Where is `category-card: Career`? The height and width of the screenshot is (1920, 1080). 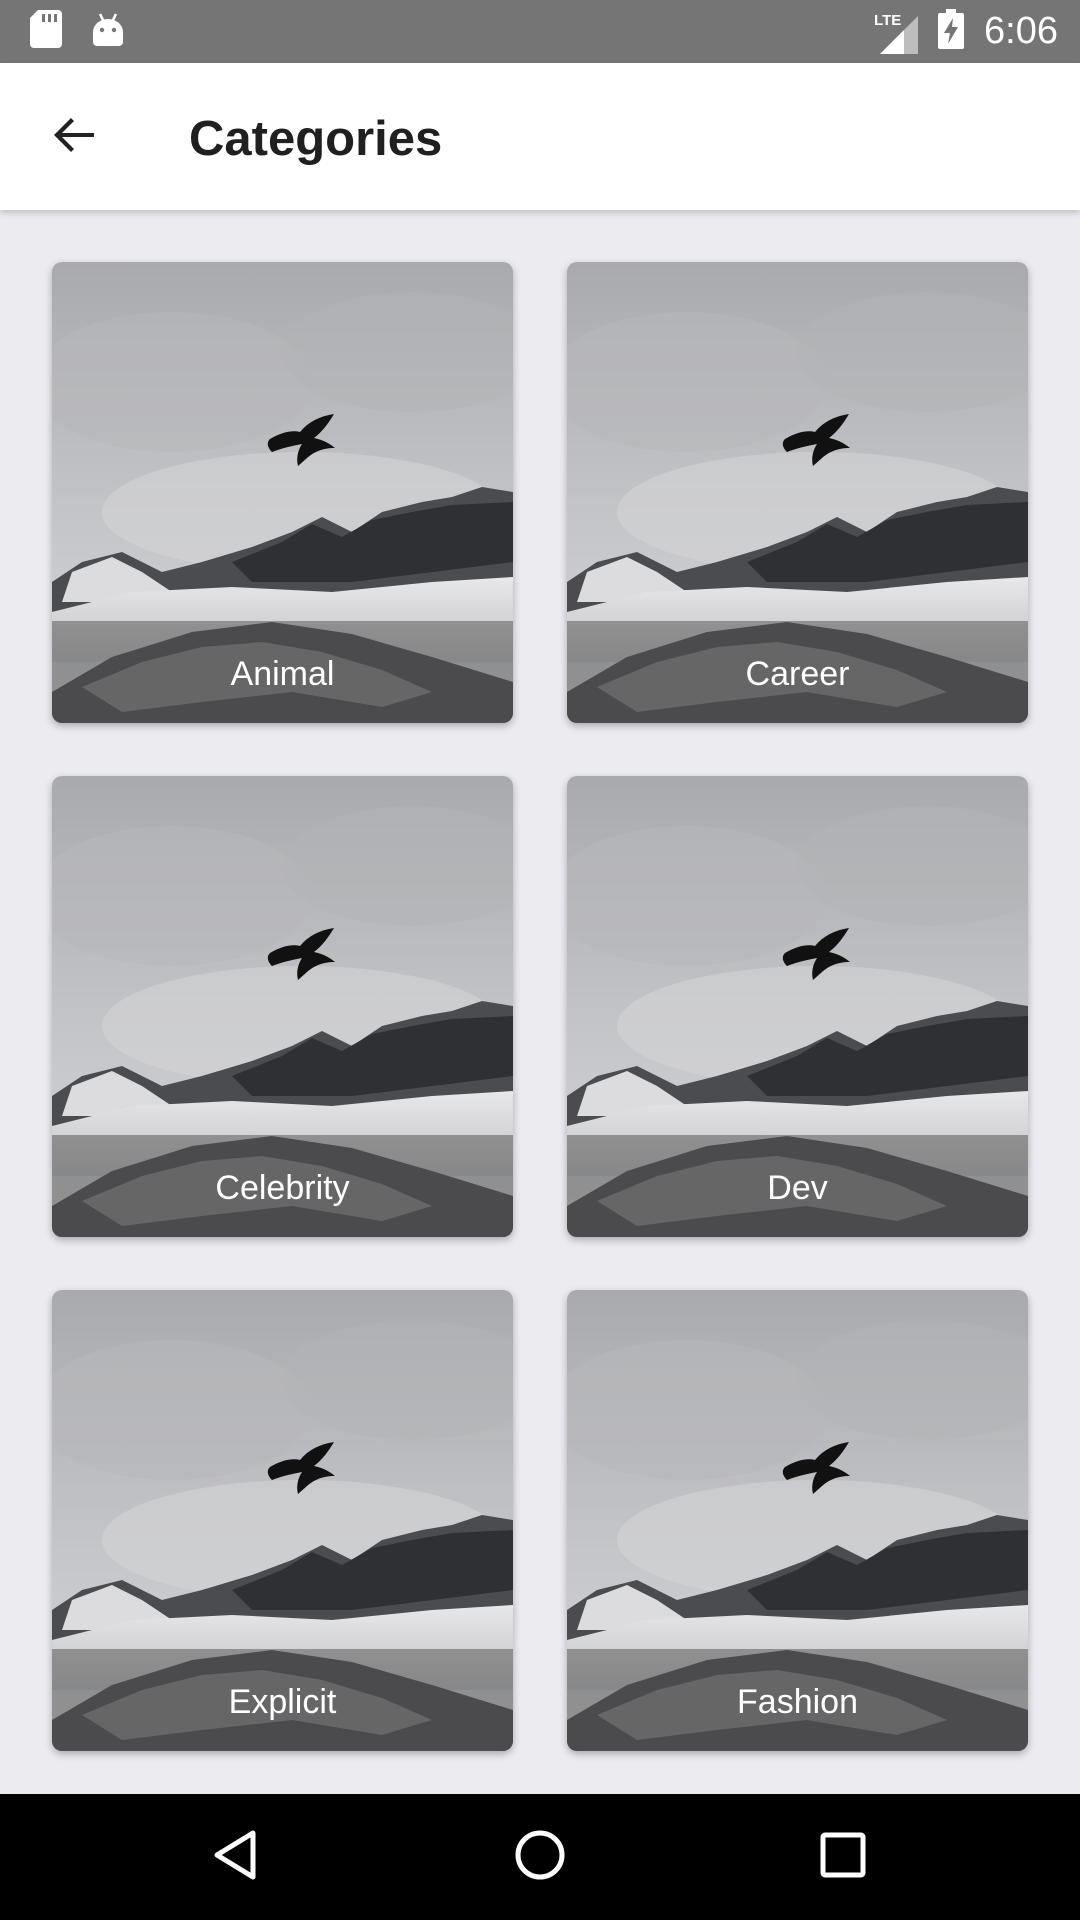
category-card: Career is located at coordinates (797, 492).